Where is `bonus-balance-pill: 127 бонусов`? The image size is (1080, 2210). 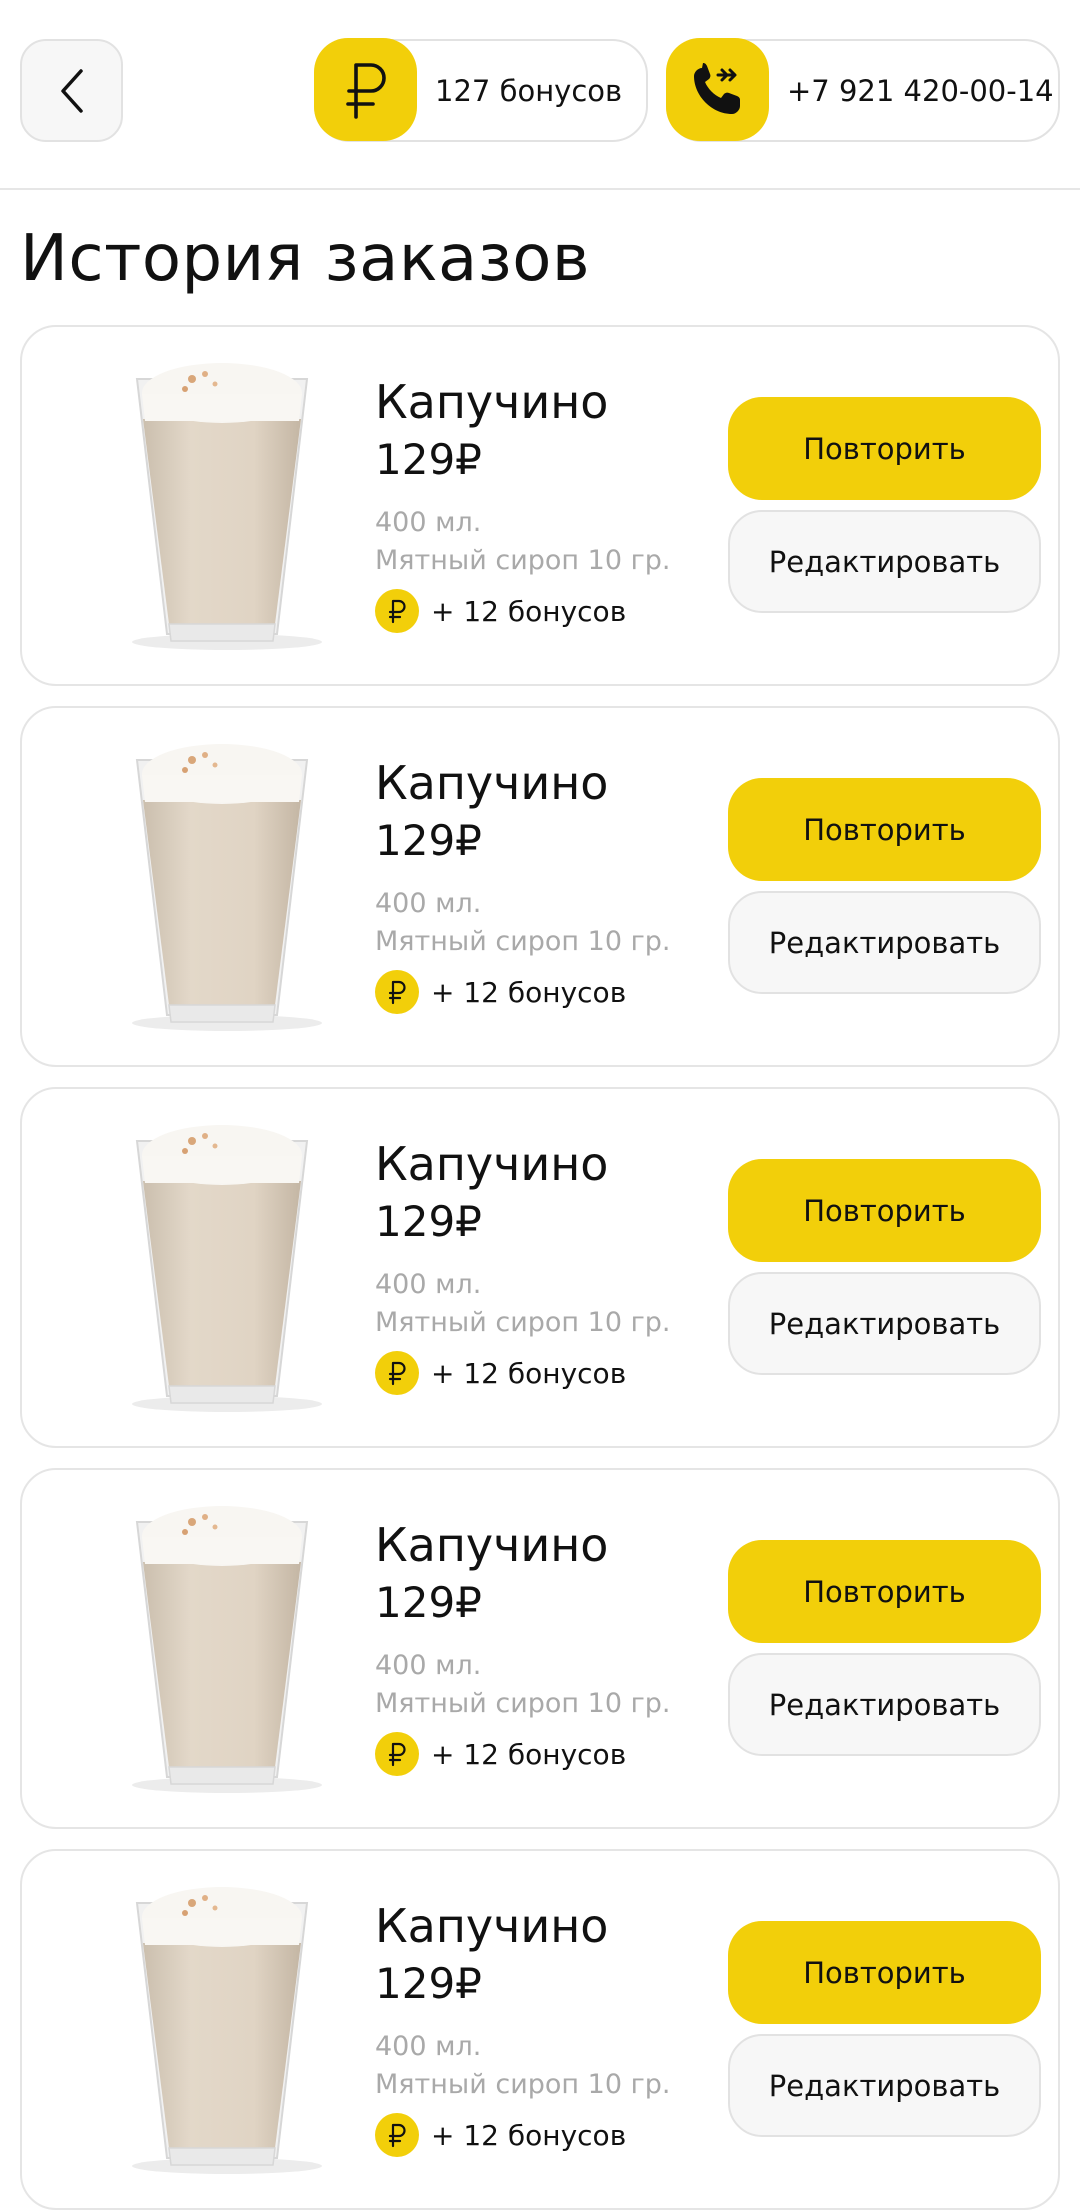
bonus-balance-pill: 127 бонусов is located at coordinates (481, 90).